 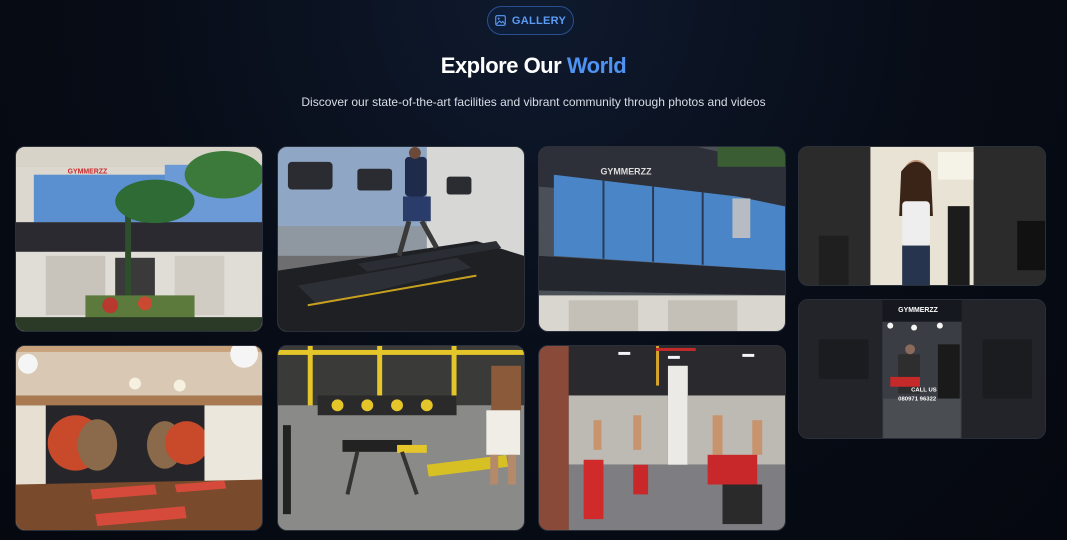 I want to click on facade-sign: GYMMERZZ, so click(x=627, y=172).